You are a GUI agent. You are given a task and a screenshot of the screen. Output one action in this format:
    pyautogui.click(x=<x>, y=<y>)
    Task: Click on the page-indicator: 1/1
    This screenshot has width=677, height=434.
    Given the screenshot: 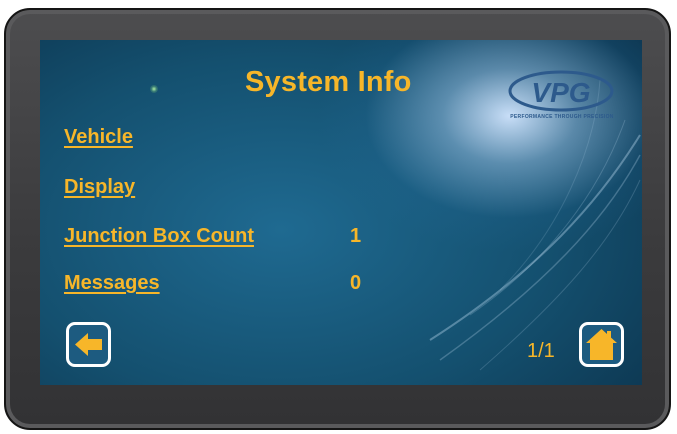 What is the action you would take?
    pyautogui.click(x=541, y=351)
    